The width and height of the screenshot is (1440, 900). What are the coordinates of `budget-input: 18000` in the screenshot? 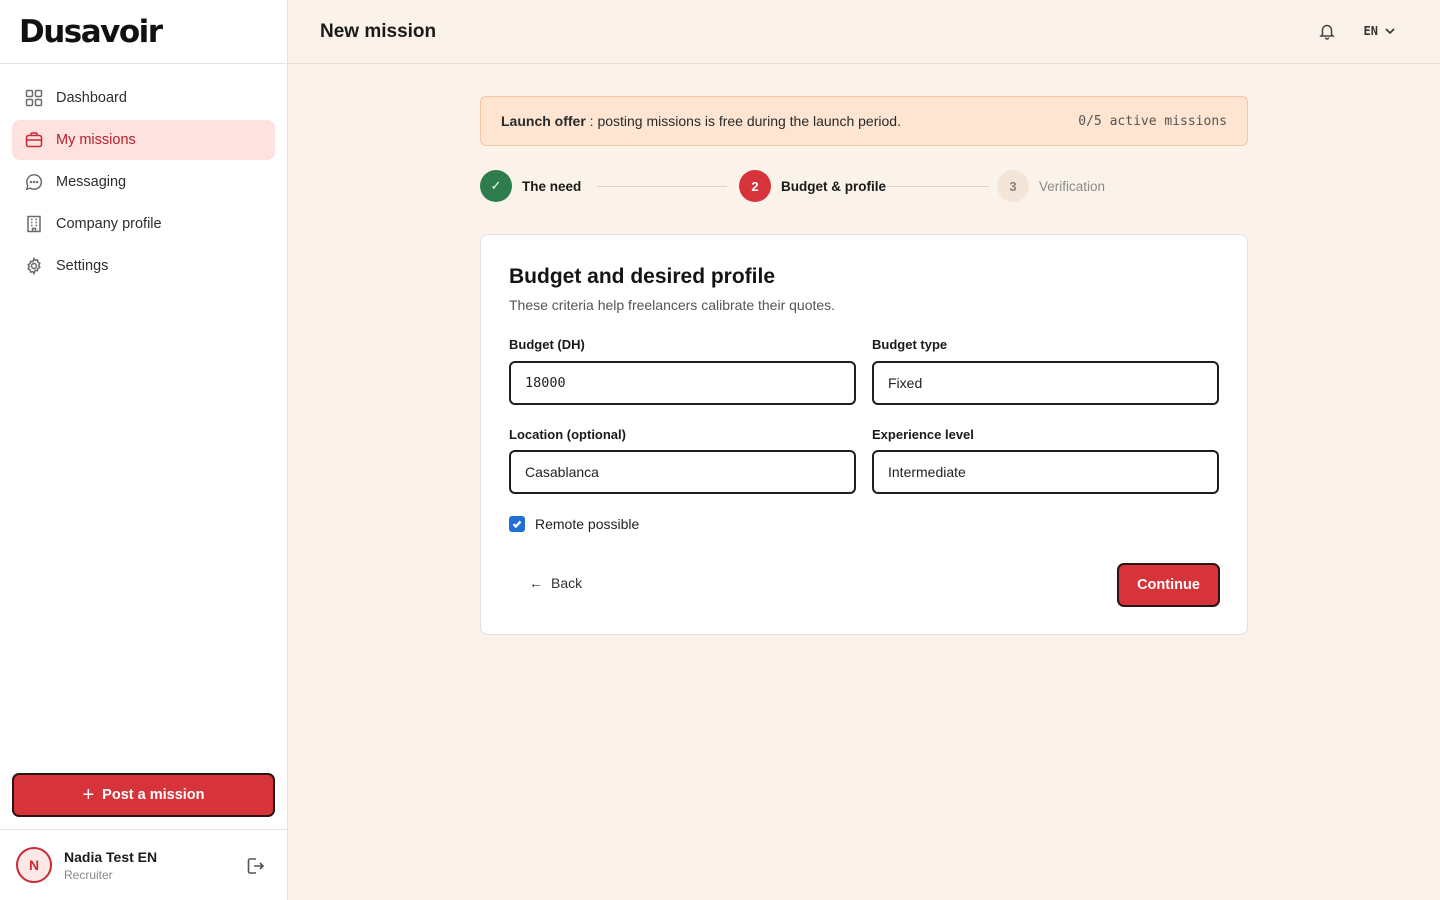 It's located at (682, 383).